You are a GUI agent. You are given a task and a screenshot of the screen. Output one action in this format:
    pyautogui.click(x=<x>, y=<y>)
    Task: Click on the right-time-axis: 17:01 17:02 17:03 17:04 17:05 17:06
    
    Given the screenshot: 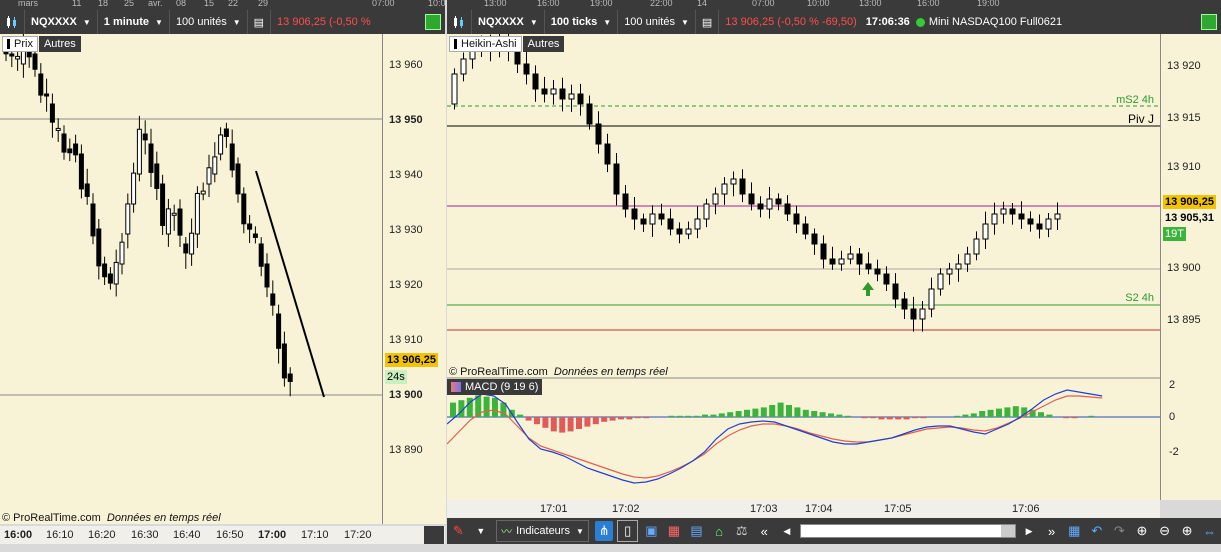 What is the action you would take?
    pyautogui.click(x=803, y=509)
    